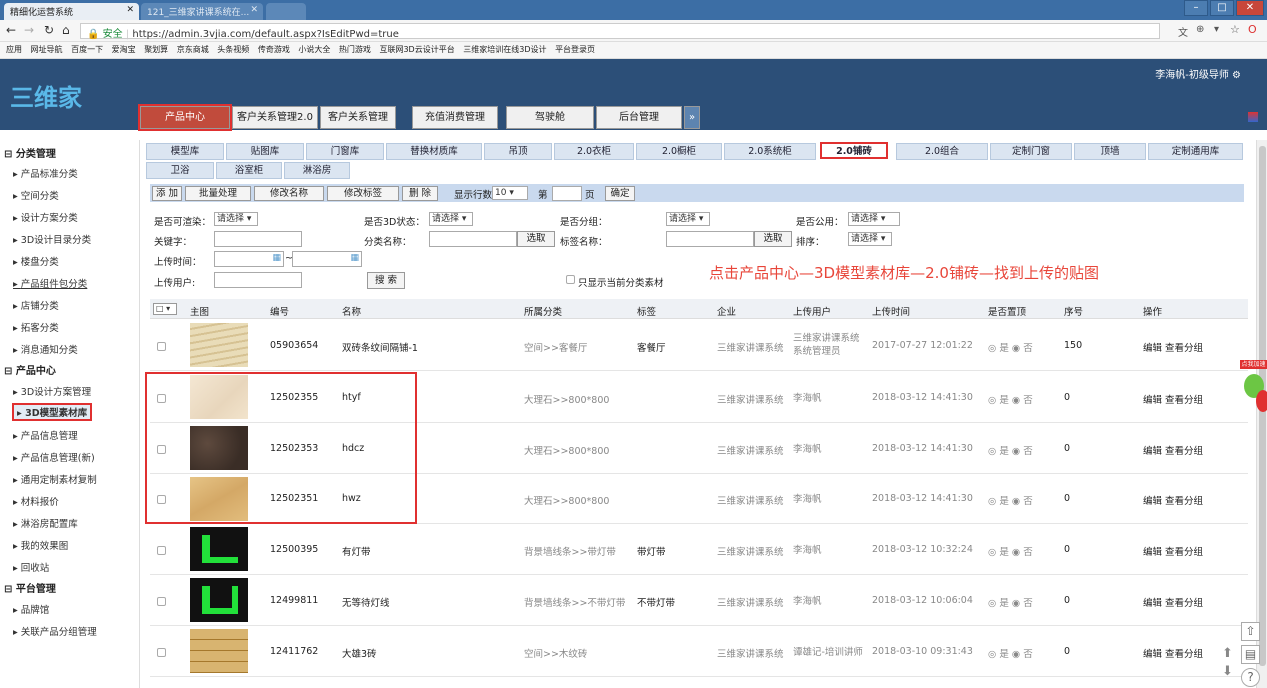  I want to click on page-input, so click(567, 193).